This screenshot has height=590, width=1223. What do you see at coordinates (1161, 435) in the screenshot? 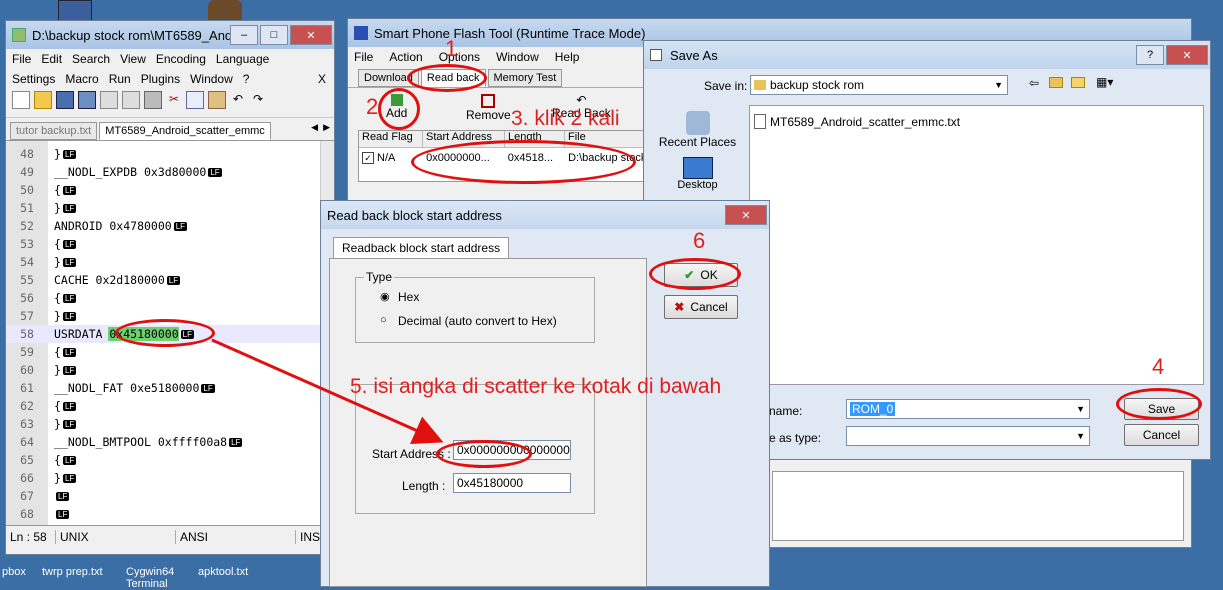
I see `saveas-cancel-button: Cancel` at bounding box center [1161, 435].